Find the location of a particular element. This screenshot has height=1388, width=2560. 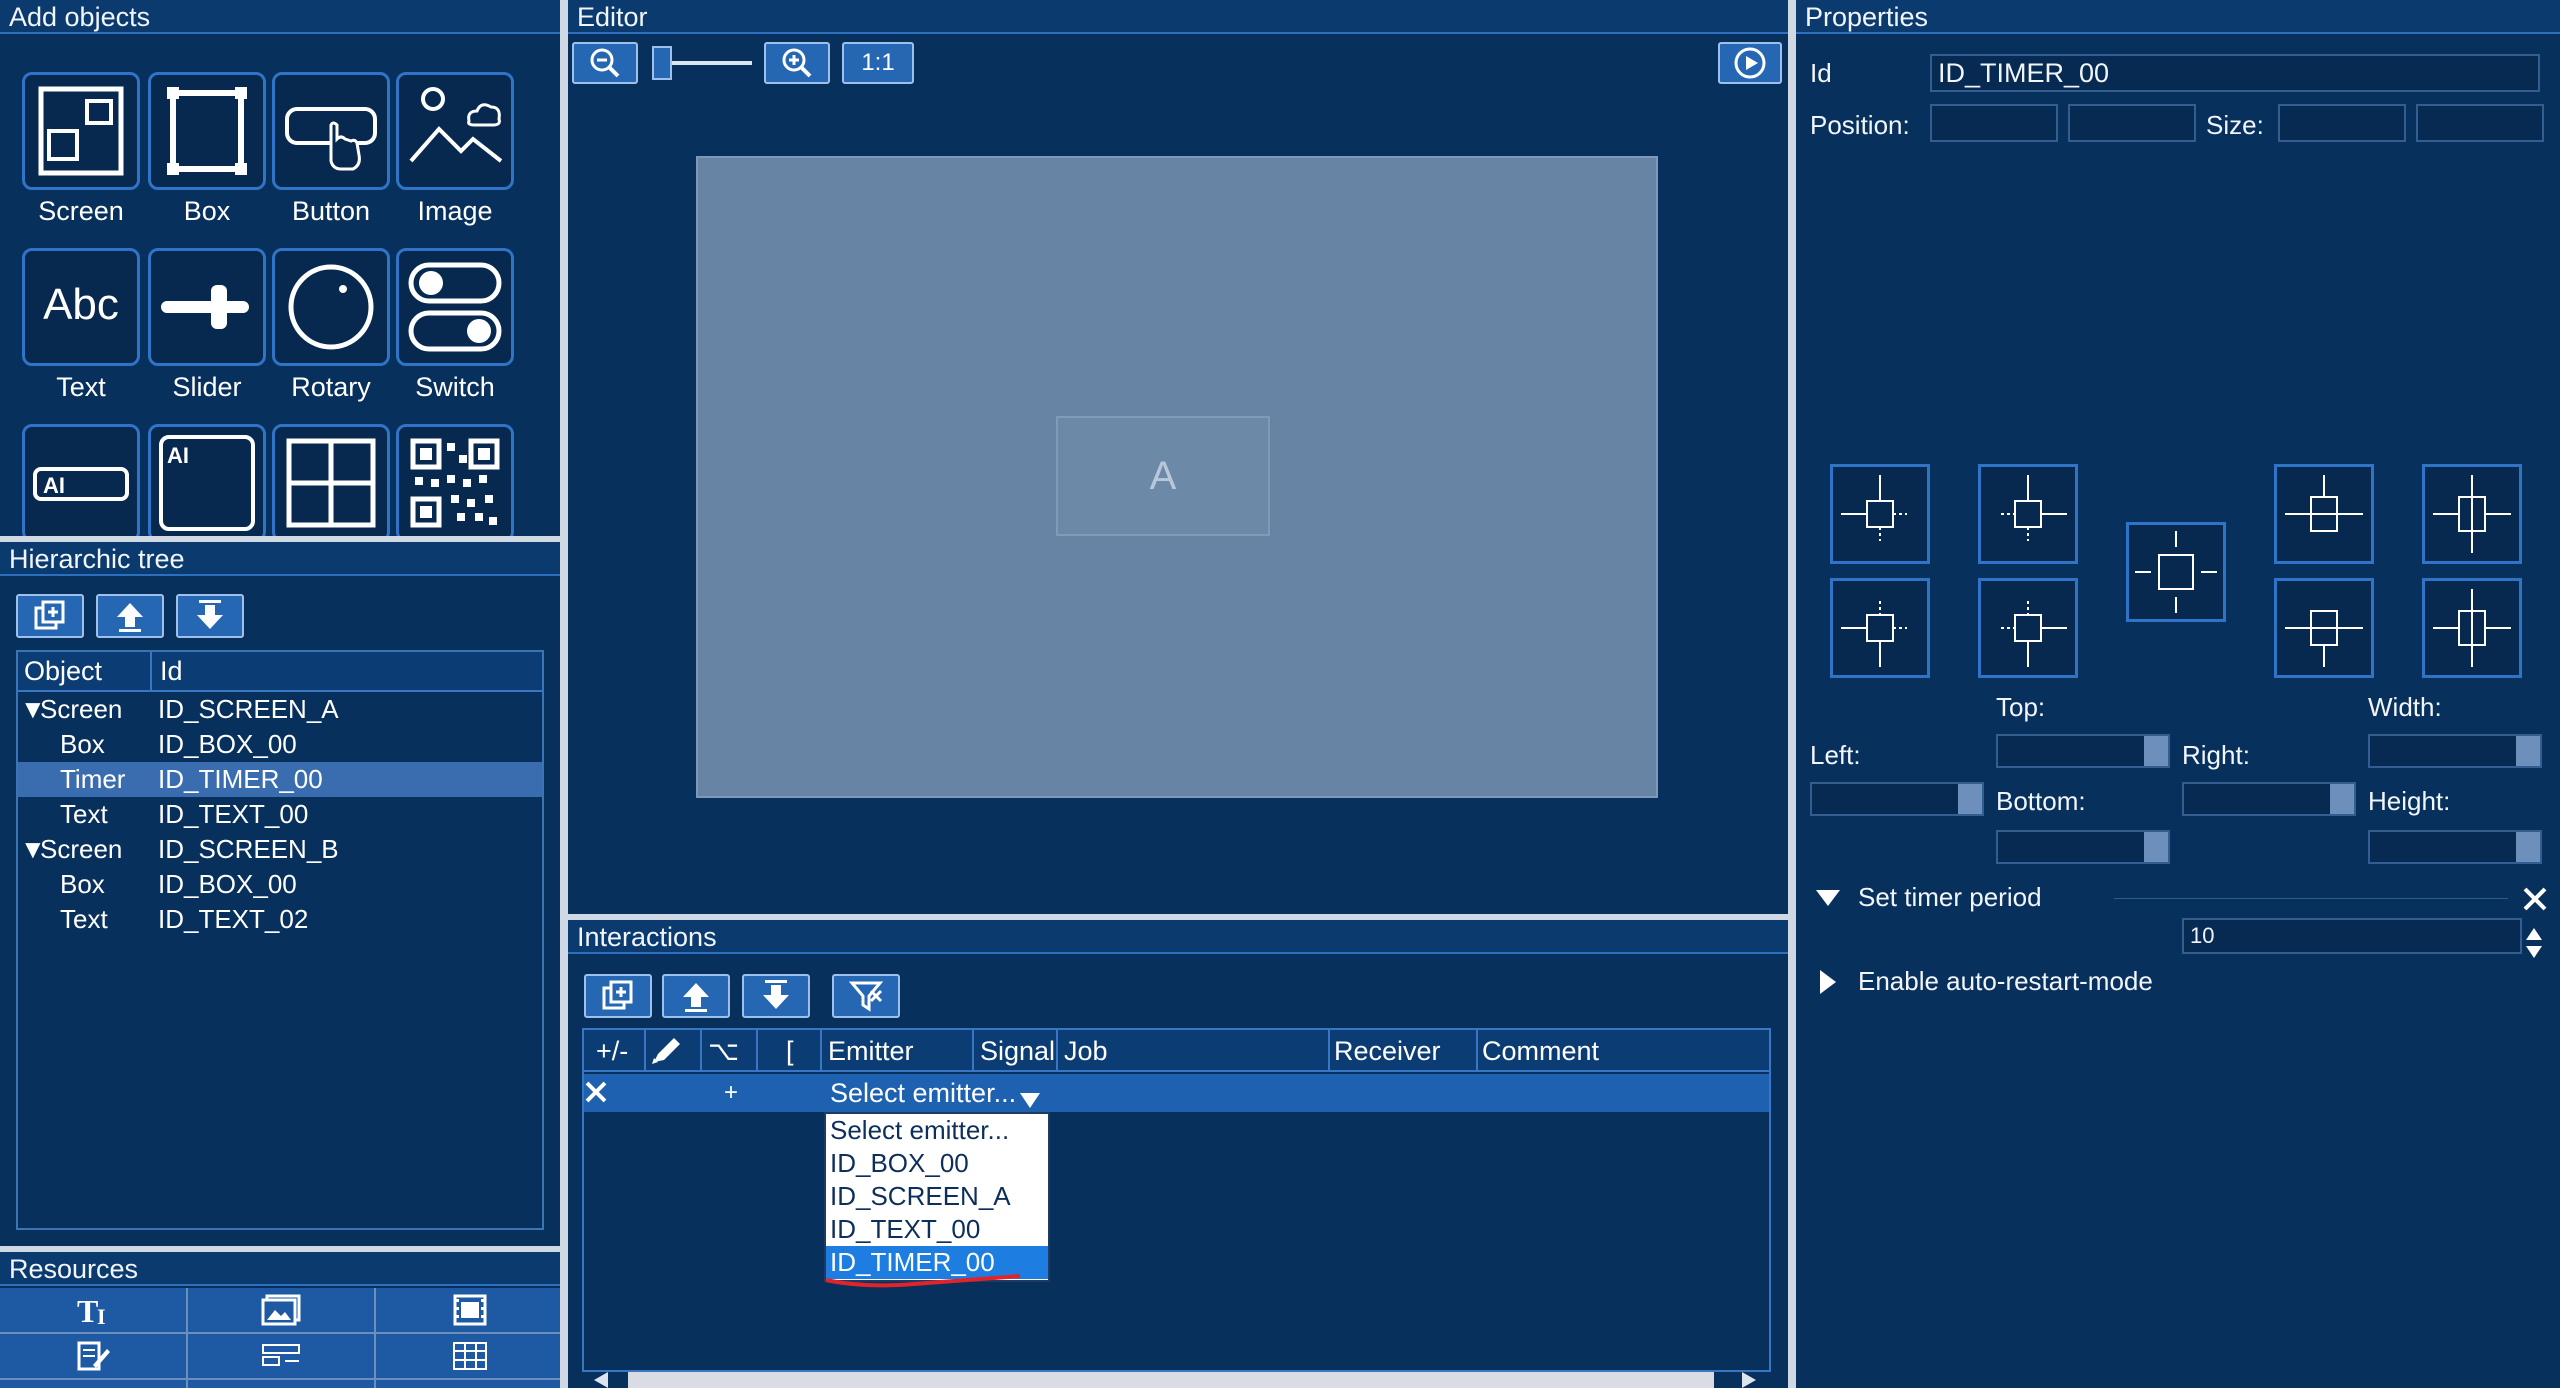

spin-down-icon is located at coordinates (2534, 947).